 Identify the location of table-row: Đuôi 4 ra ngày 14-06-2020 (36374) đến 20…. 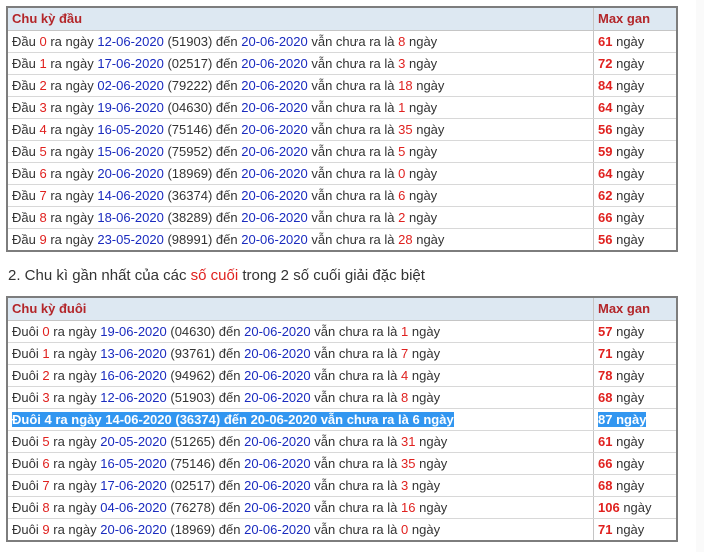
(342, 420).